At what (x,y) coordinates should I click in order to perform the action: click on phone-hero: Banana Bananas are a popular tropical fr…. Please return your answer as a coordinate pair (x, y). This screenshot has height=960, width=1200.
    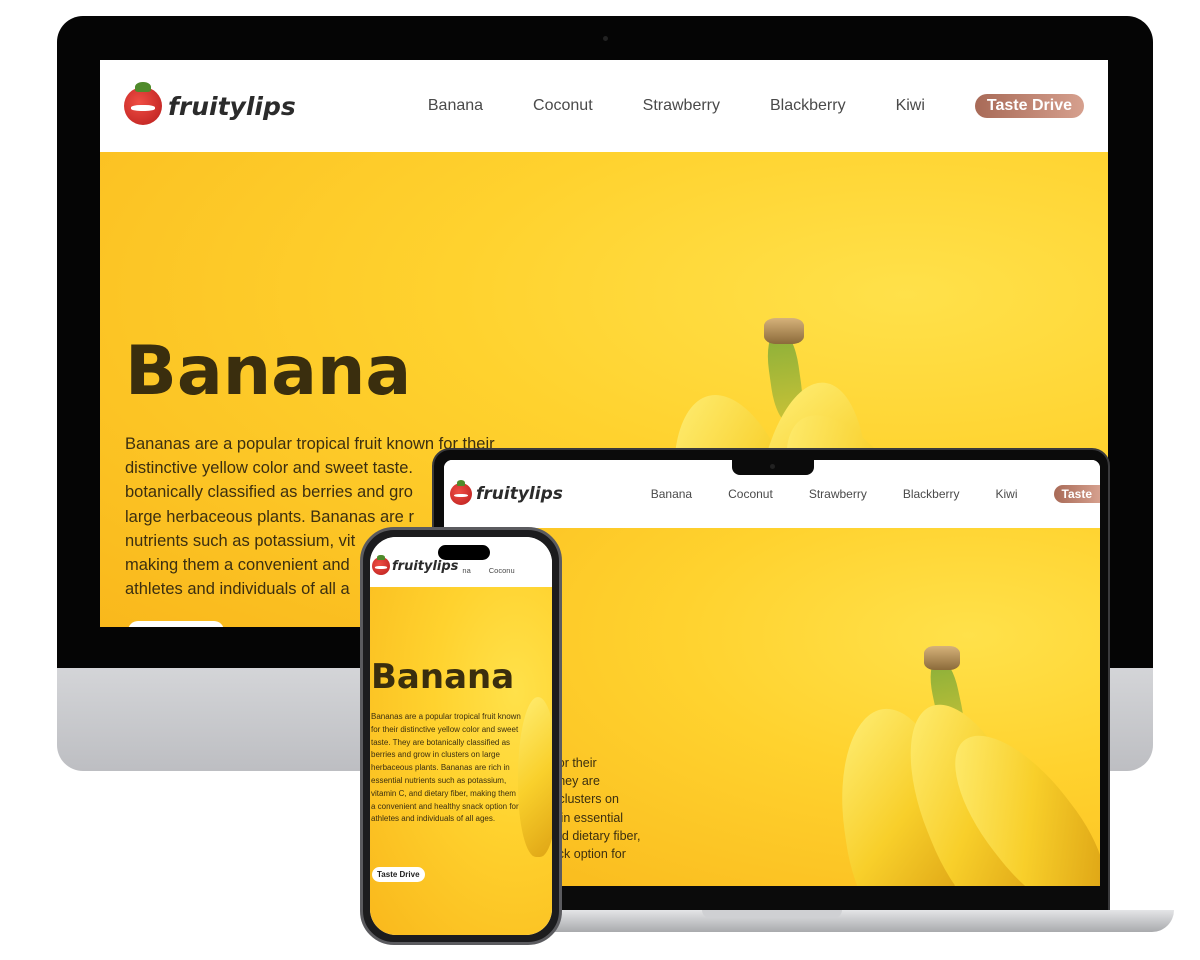
    Looking at the image, I should click on (461, 761).